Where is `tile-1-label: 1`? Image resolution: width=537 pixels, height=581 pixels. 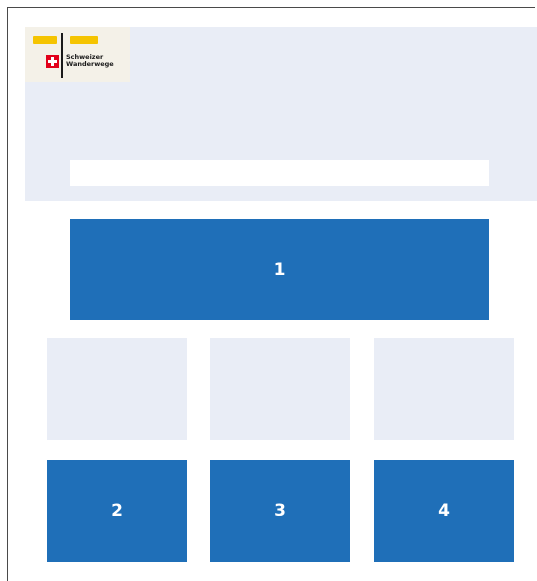 tile-1-label: 1 is located at coordinates (279, 269).